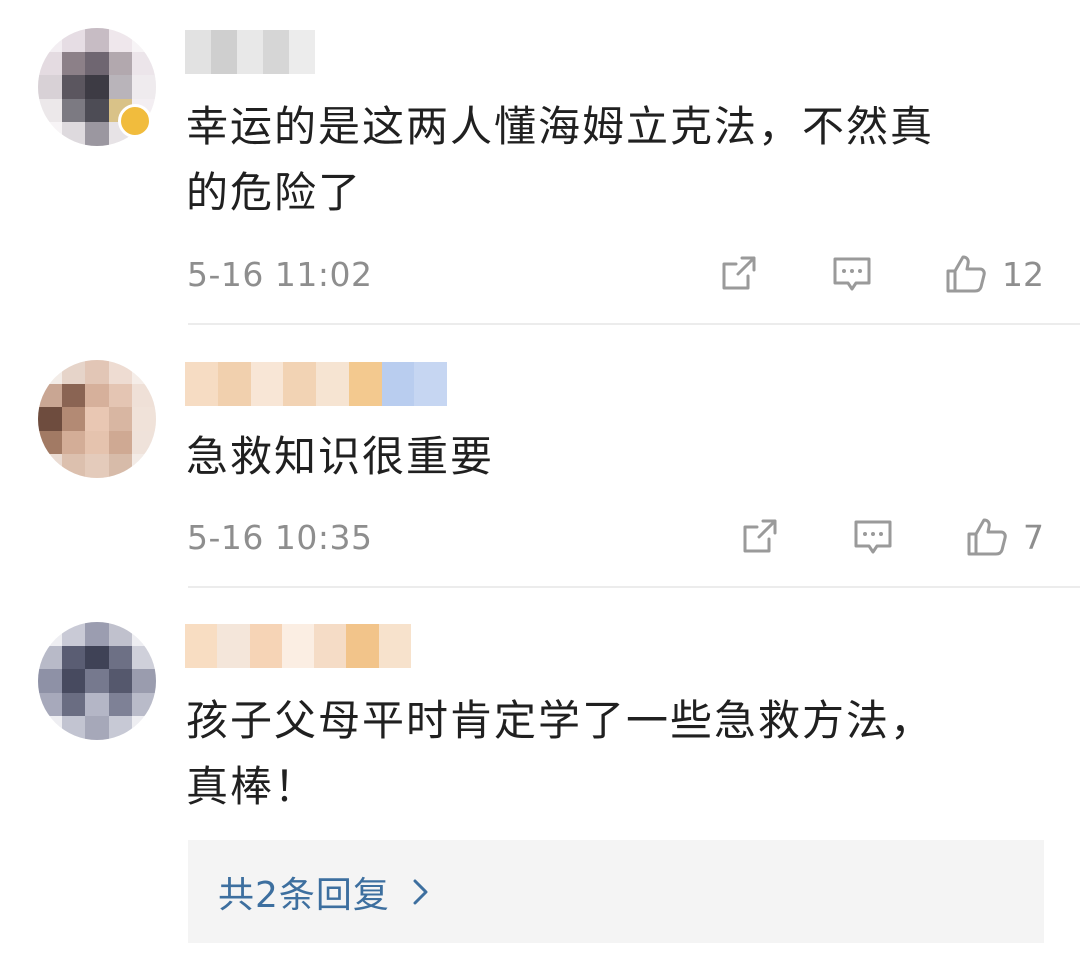  What do you see at coordinates (560, 753) in the screenshot?
I see `comment-text: 孩子父母平时肯定学了一些急救方法， 真棒！` at bounding box center [560, 753].